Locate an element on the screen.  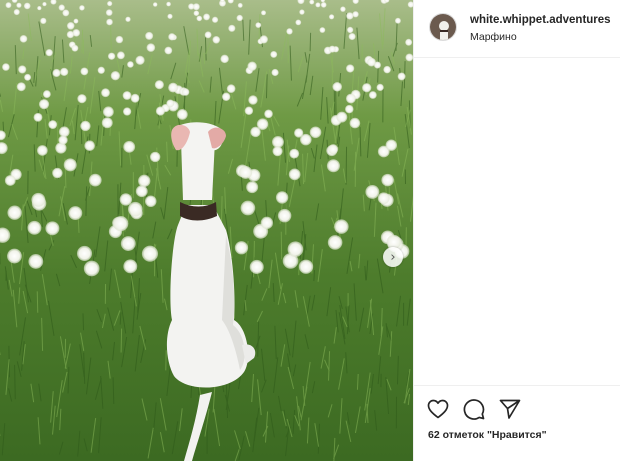
next-photo-button: › is located at coordinates (393, 257).